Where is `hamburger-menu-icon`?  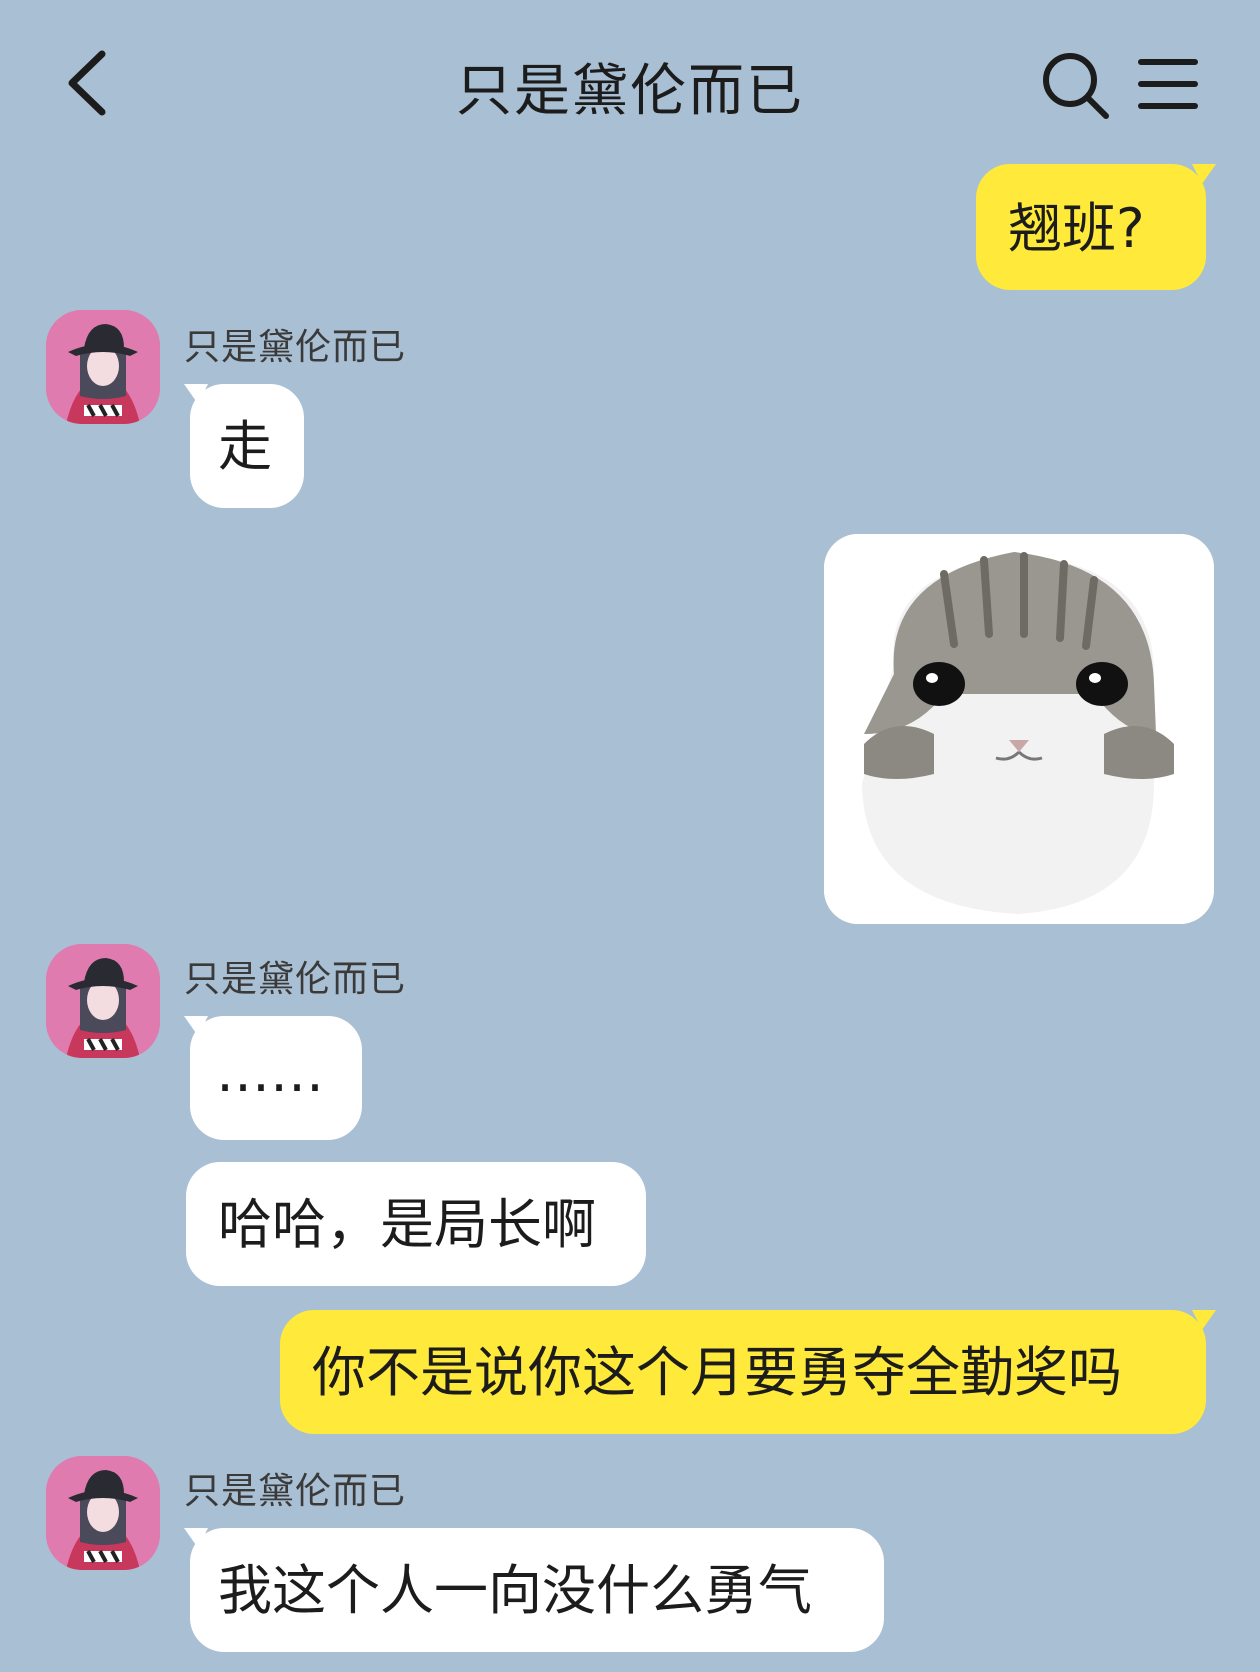
hamburger-menu-icon is located at coordinates (1168, 84).